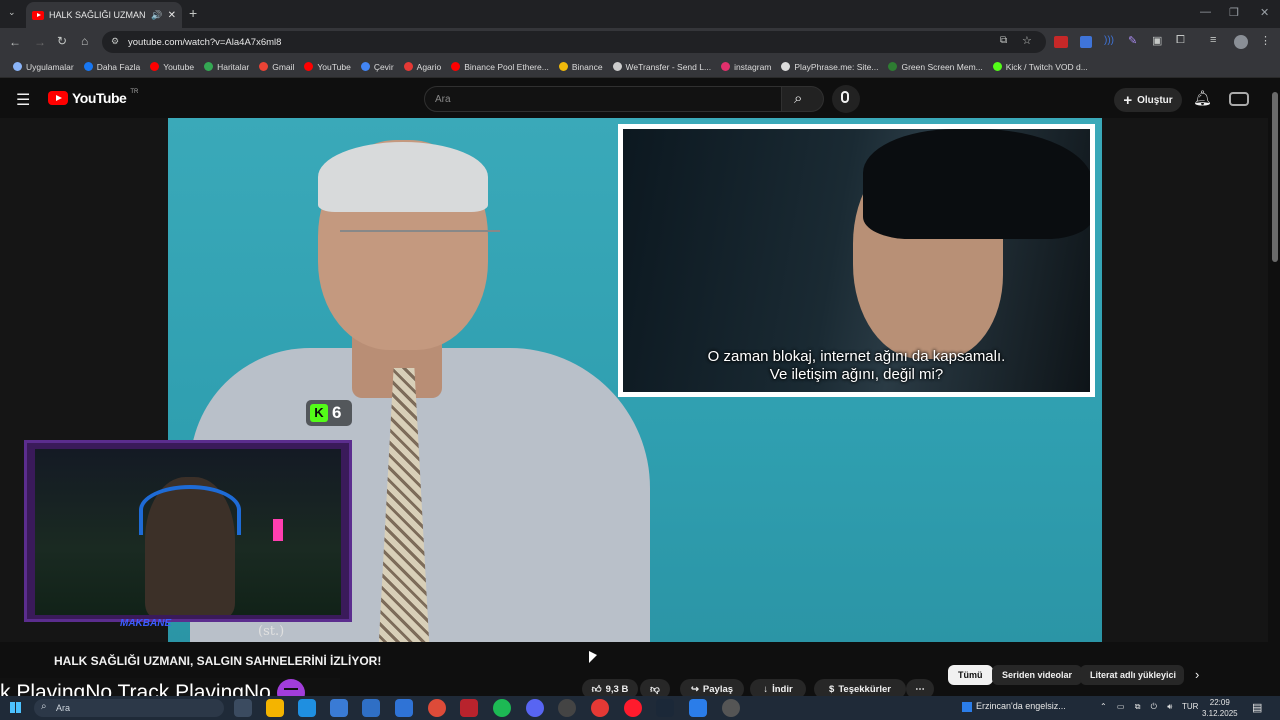 This screenshot has width=1280, height=720. What do you see at coordinates (502, 708) in the screenshot?
I see `spotify-taskbar-icon` at bounding box center [502, 708].